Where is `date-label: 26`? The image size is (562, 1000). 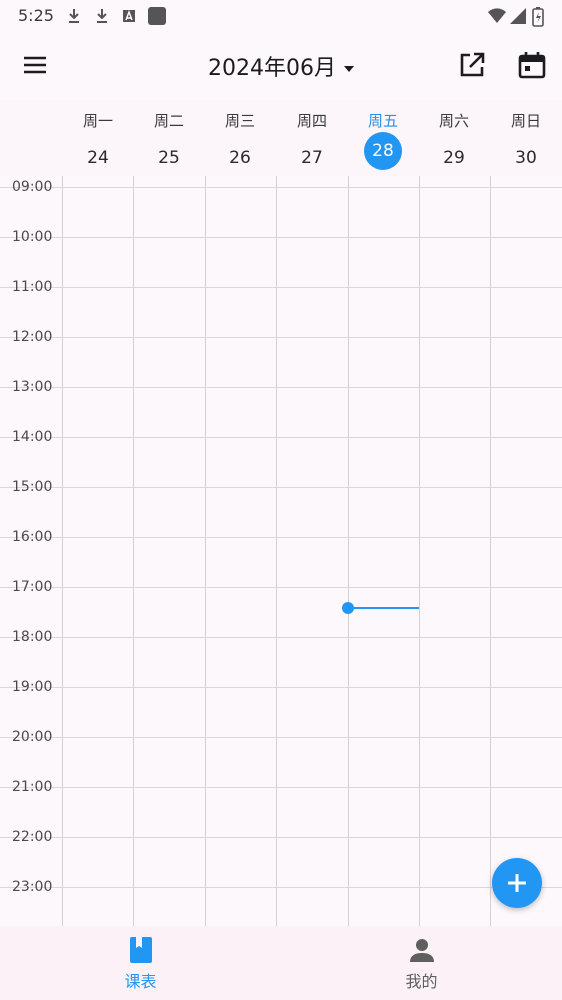 date-label: 26 is located at coordinates (240, 158).